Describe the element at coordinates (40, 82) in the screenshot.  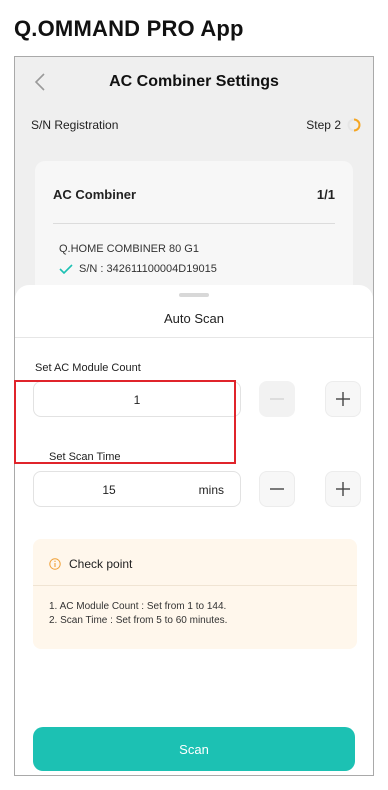
I see `chevron-left-icon` at that location.